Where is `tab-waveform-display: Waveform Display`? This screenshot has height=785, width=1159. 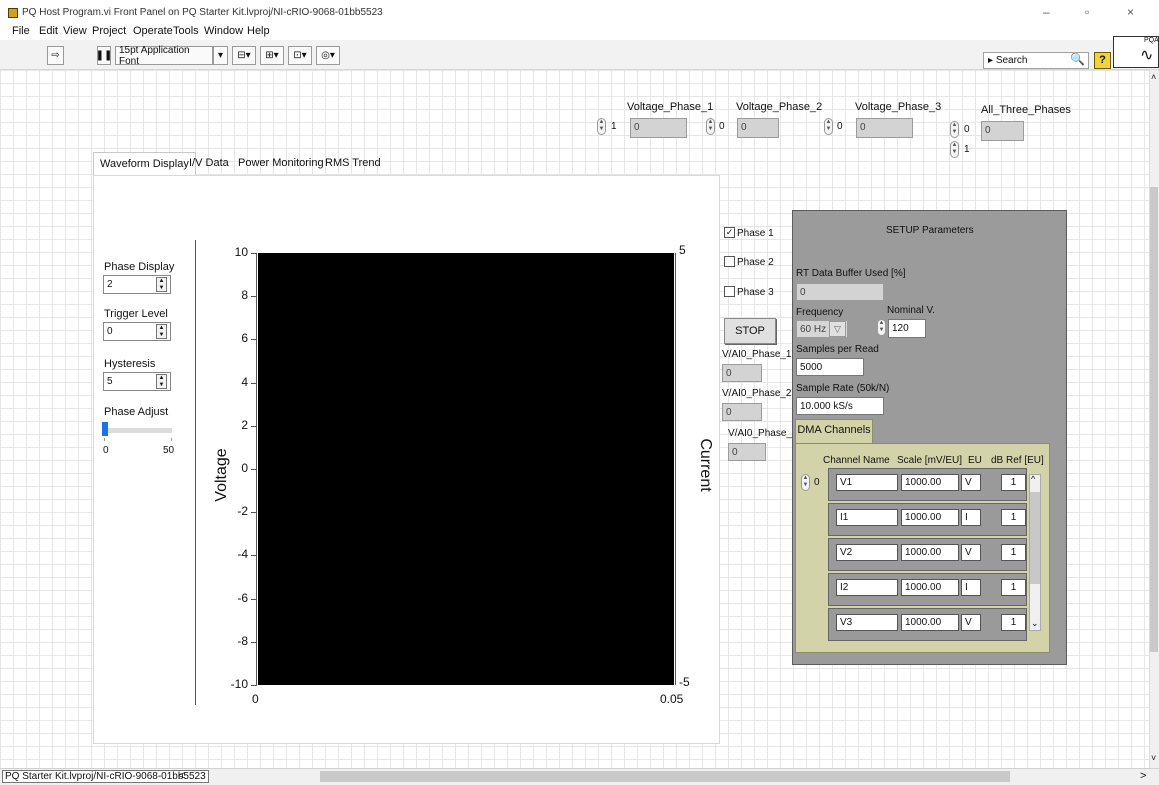
tab-waveform-display: Waveform Display is located at coordinates (144, 163).